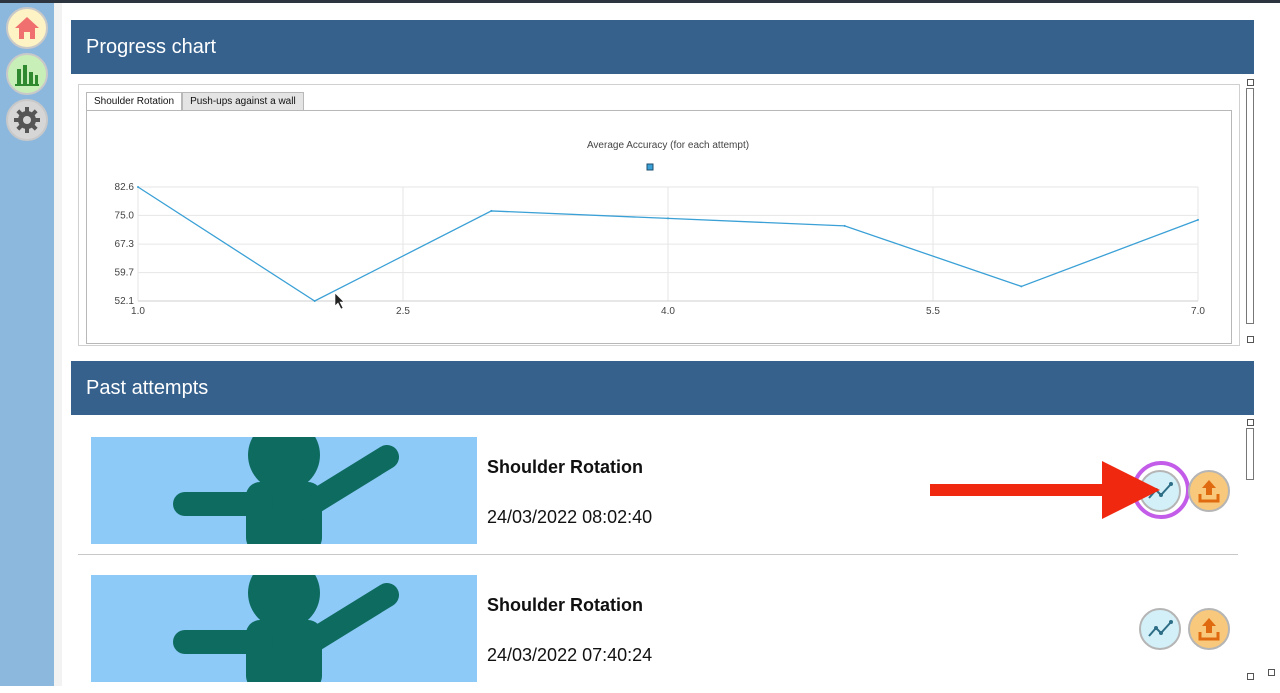  What do you see at coordinates (650, 167) in the screenshot?
I see `legend-marker` at bounding box center [650, 167].